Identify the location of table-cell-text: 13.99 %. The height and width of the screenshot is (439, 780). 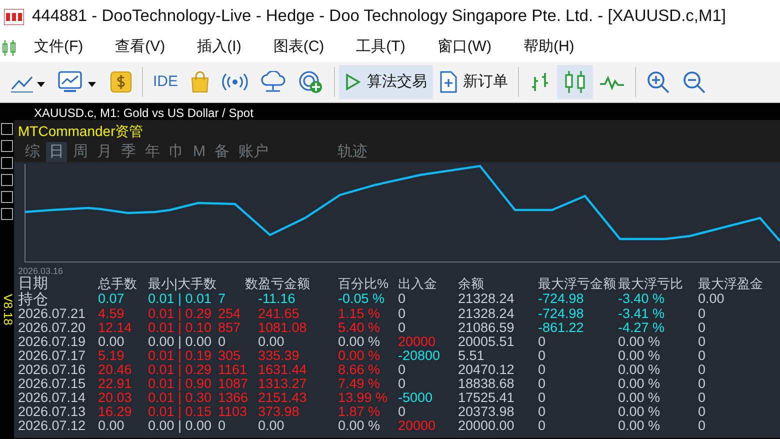
(363, 398).